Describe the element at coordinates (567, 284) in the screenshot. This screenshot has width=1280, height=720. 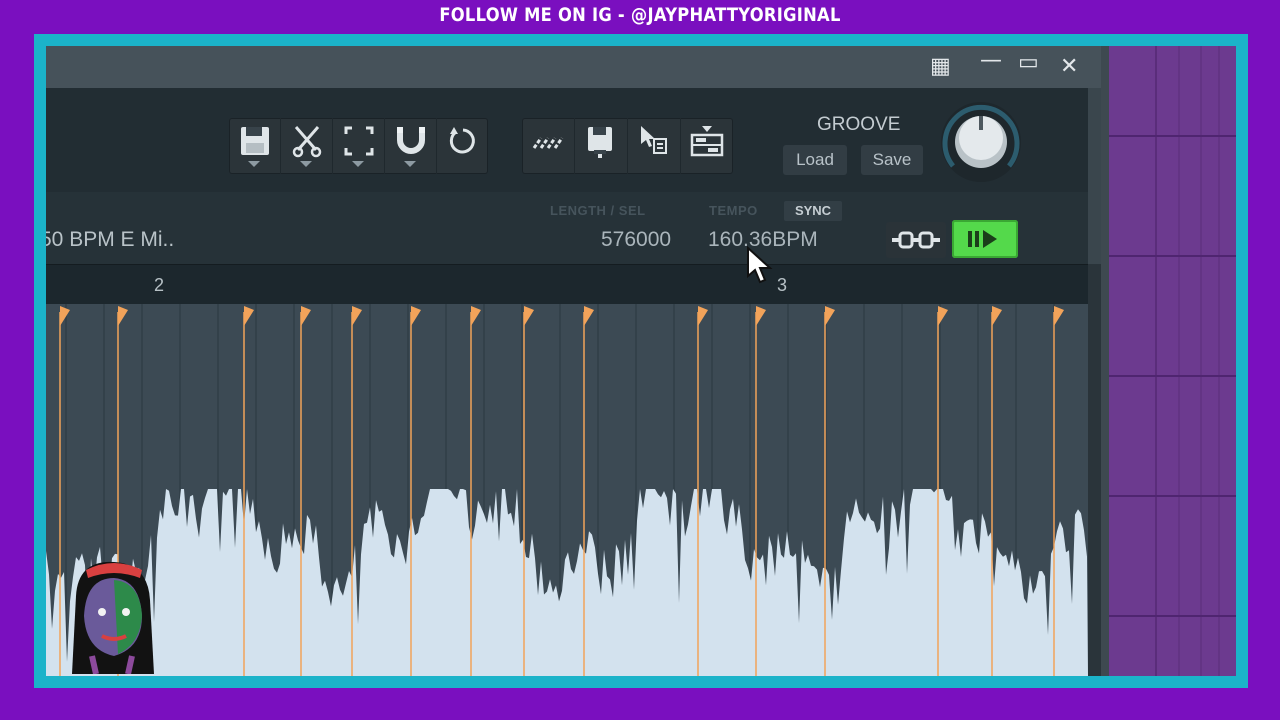
I see `timeline-ruler: 2 3` at that location.